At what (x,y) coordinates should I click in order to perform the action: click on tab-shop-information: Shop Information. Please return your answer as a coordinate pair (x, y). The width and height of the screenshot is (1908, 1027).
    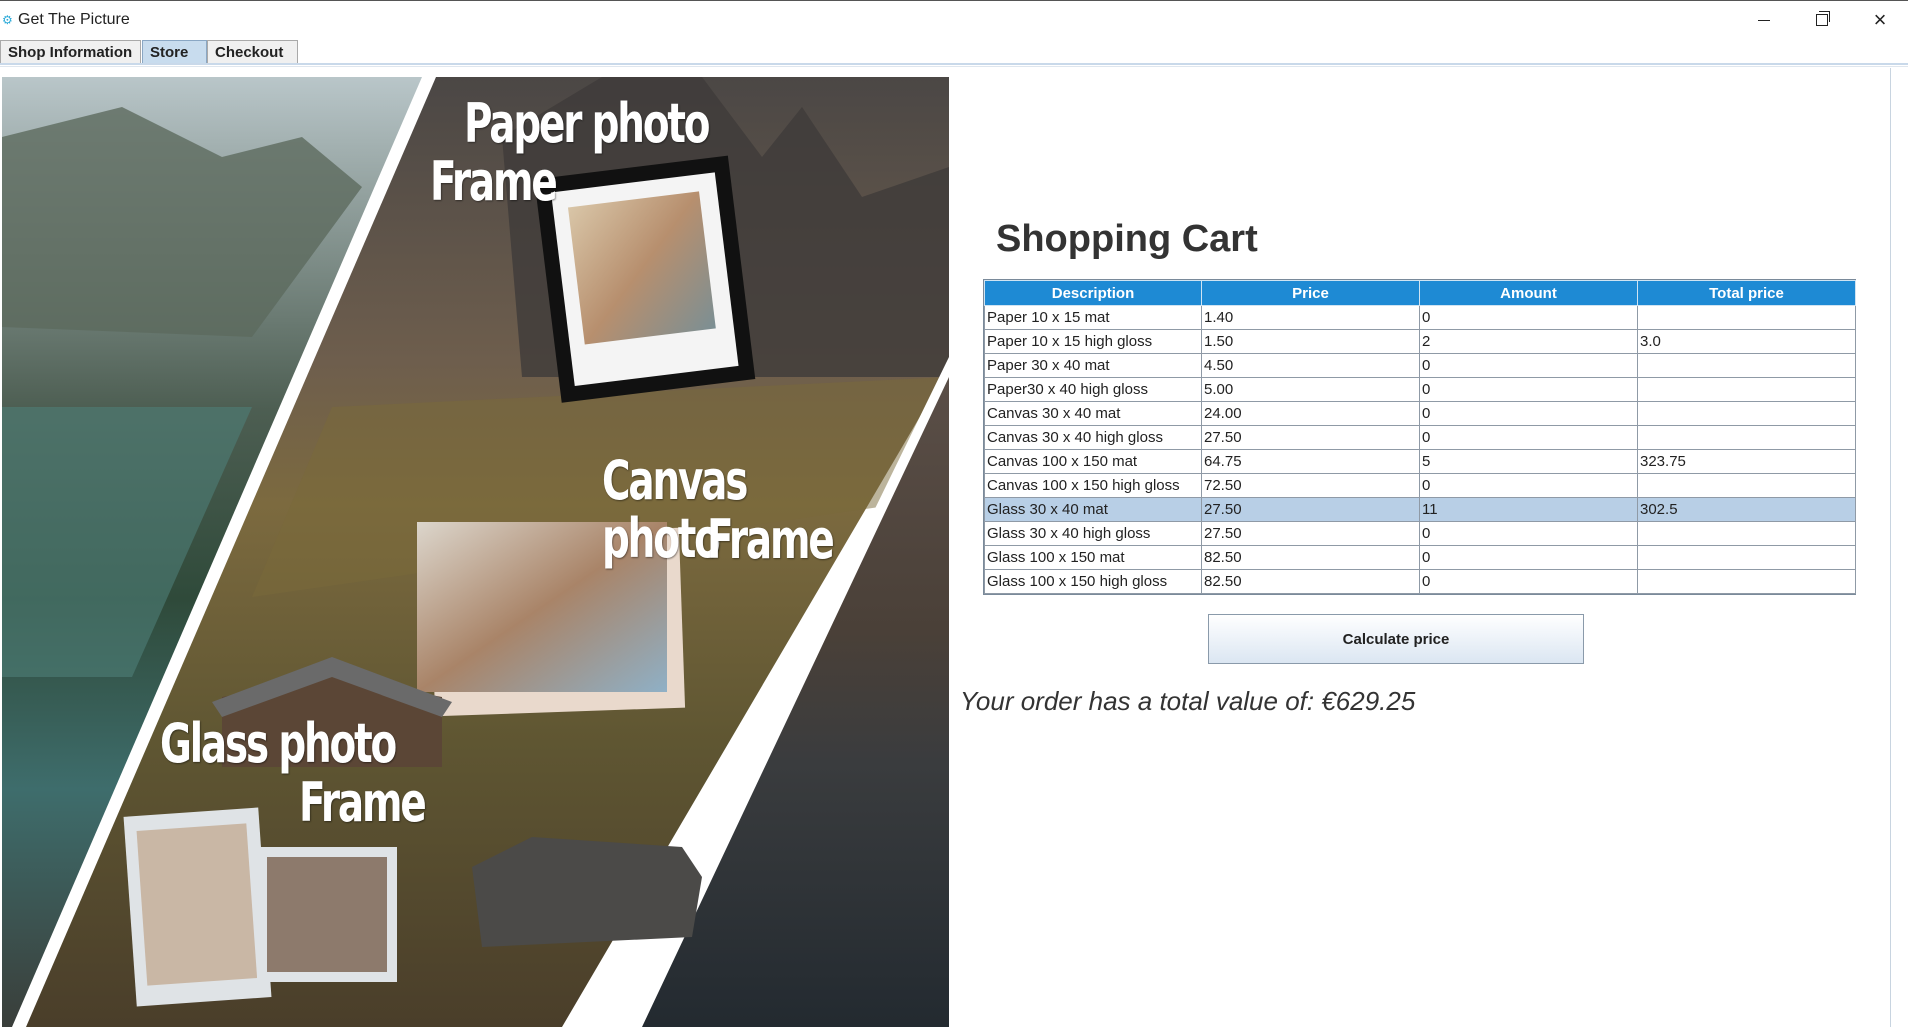
    Looking at the image, I should click on (70, 52).